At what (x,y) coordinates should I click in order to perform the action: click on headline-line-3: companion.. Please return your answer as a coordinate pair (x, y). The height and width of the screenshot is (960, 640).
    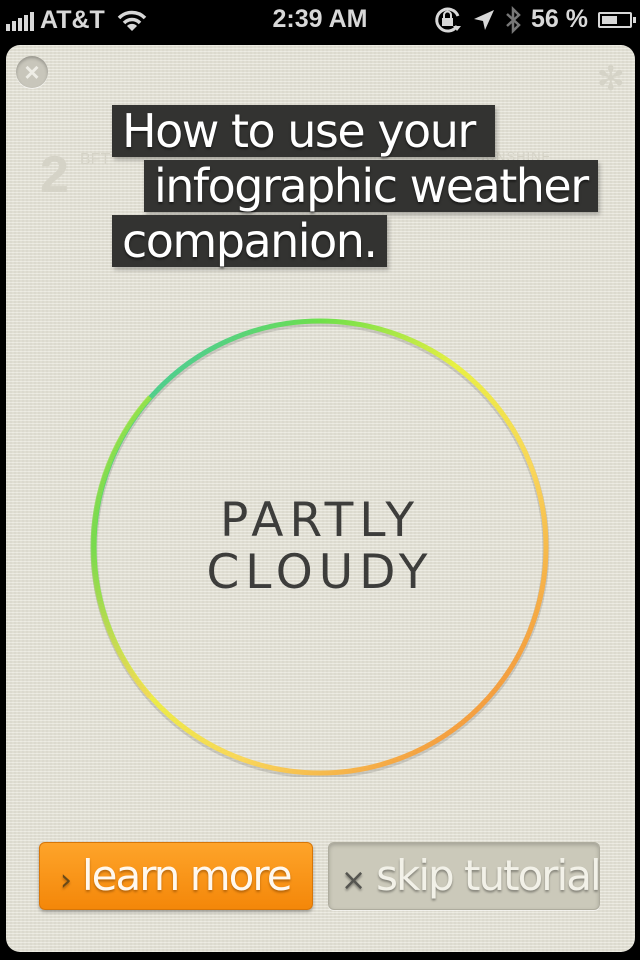
    Looking at the image, I should click on (249, 241).